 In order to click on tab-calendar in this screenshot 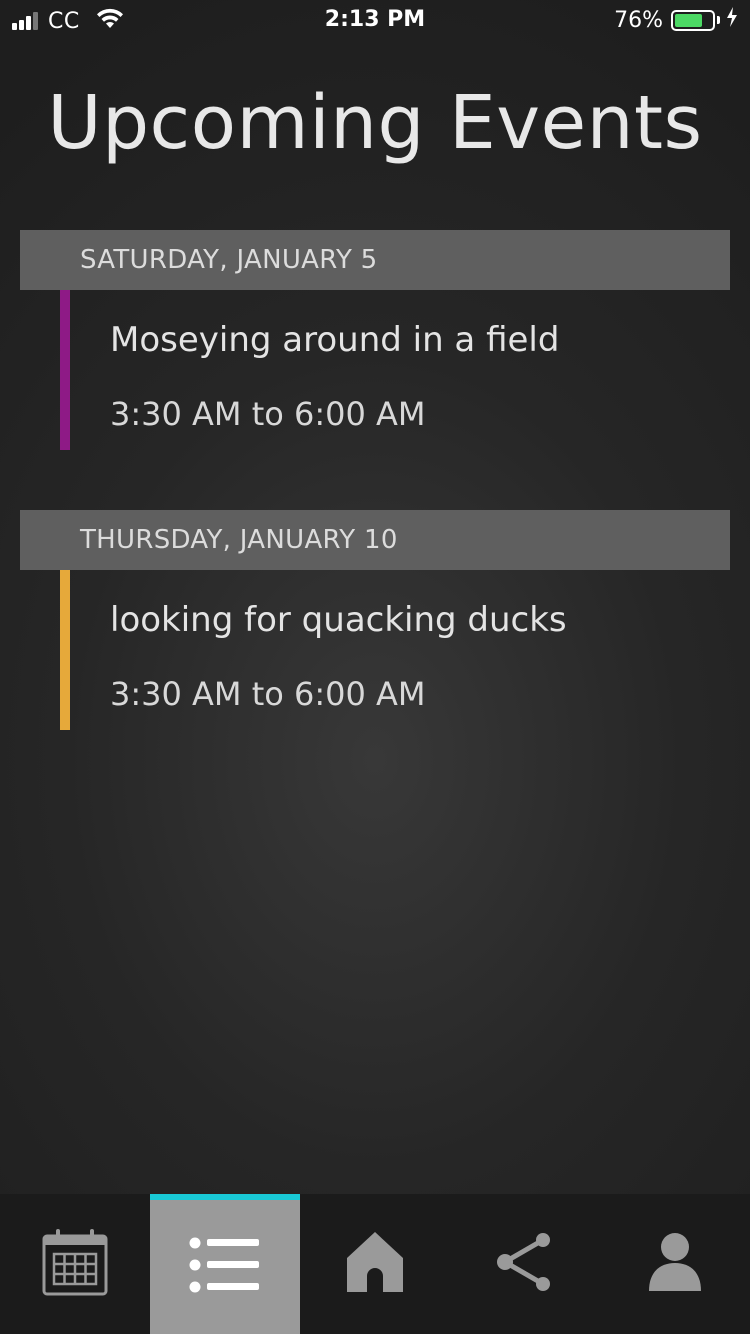, I will do `click(75, 1264)`.